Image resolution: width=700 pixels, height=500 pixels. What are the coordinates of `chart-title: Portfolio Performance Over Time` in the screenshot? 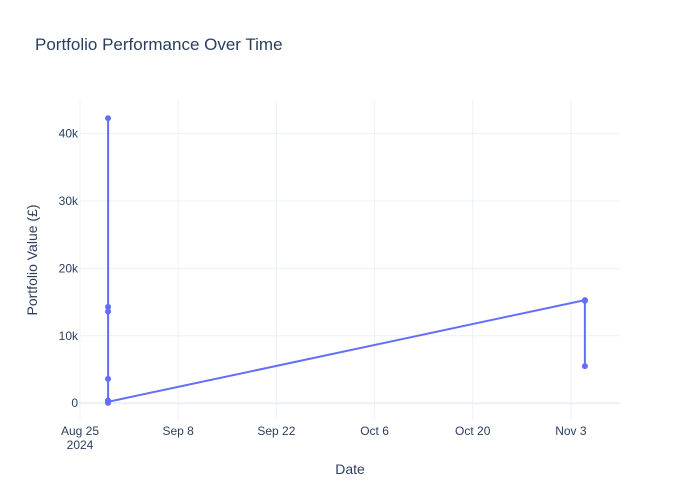 It's located at (159, 44).